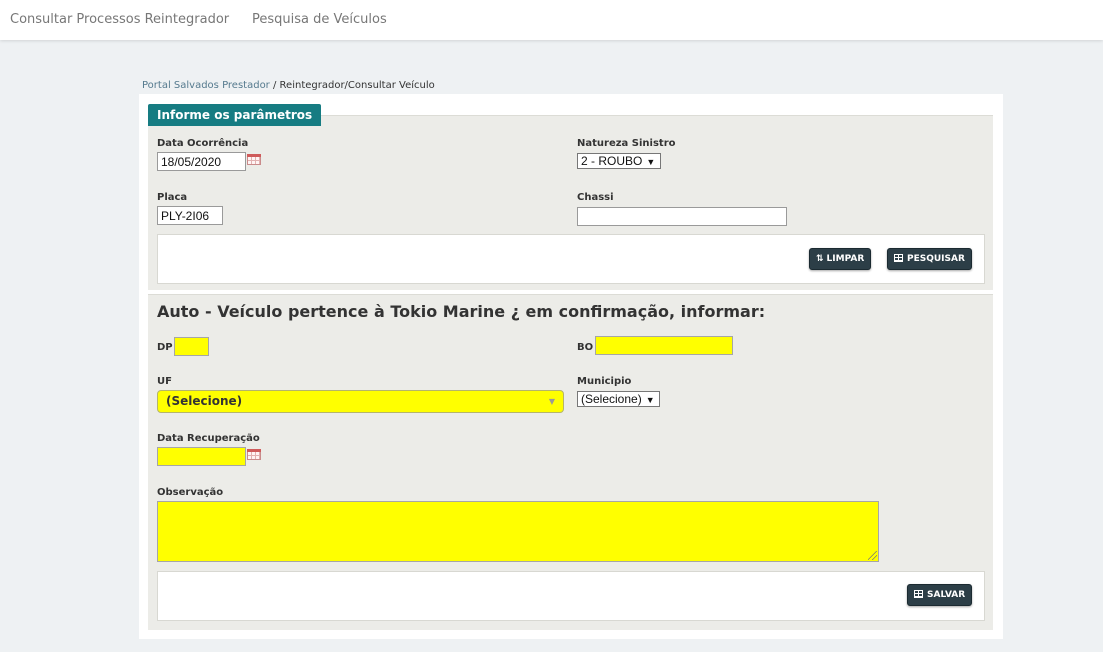 This screenshot has height=652, width=1103. Describe the element at coordinates (845, 259) in the screenshot. I see `limpar-button-label: LIMPAR` at that location.